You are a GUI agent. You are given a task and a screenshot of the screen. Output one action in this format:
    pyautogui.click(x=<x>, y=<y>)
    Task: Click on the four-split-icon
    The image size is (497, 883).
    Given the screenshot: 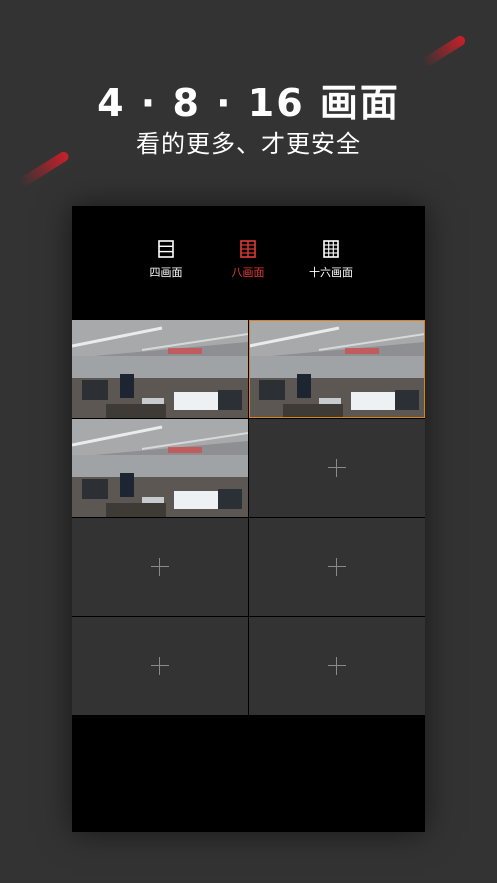 What is the action you would take?
    pyautogui.click(x=166, y=249)
    